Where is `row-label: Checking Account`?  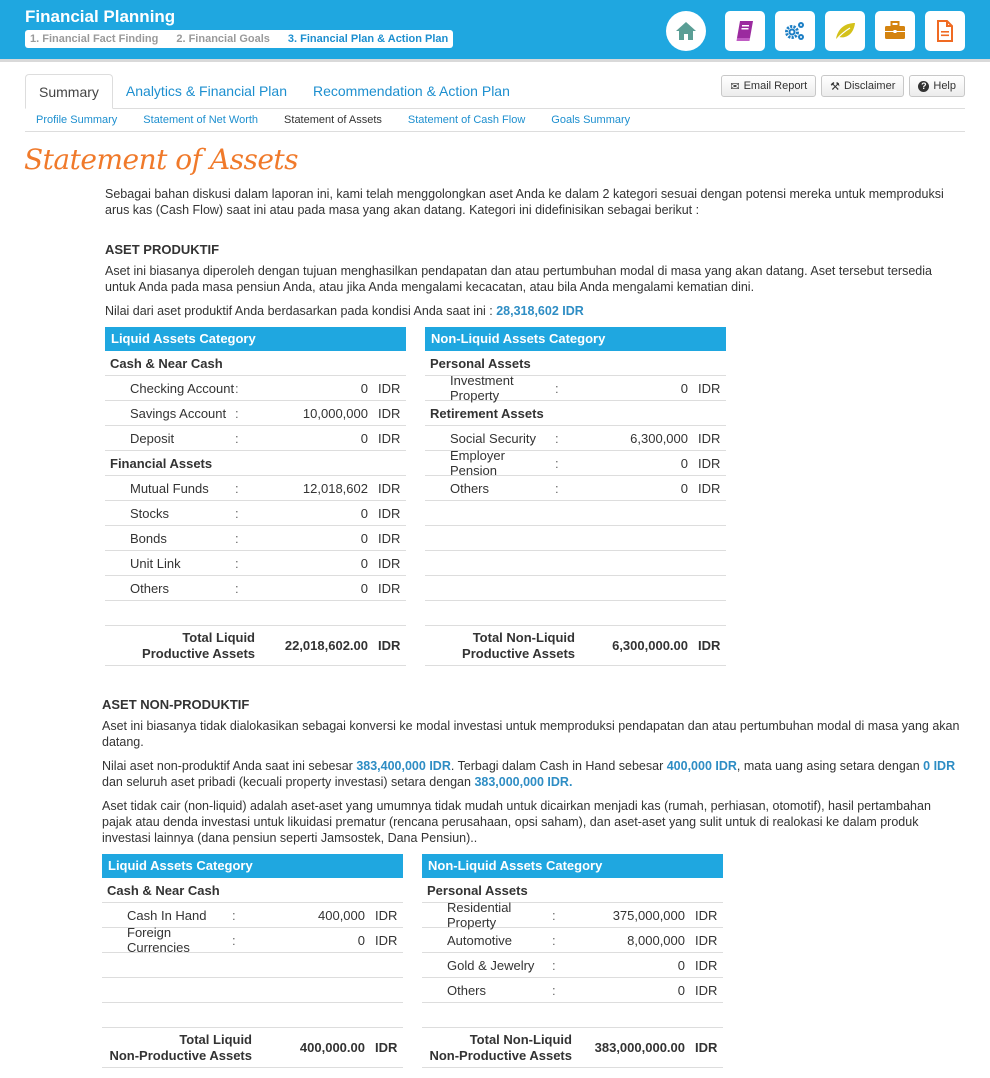
row-label: Checking Account is located at coordinates (182, 388).